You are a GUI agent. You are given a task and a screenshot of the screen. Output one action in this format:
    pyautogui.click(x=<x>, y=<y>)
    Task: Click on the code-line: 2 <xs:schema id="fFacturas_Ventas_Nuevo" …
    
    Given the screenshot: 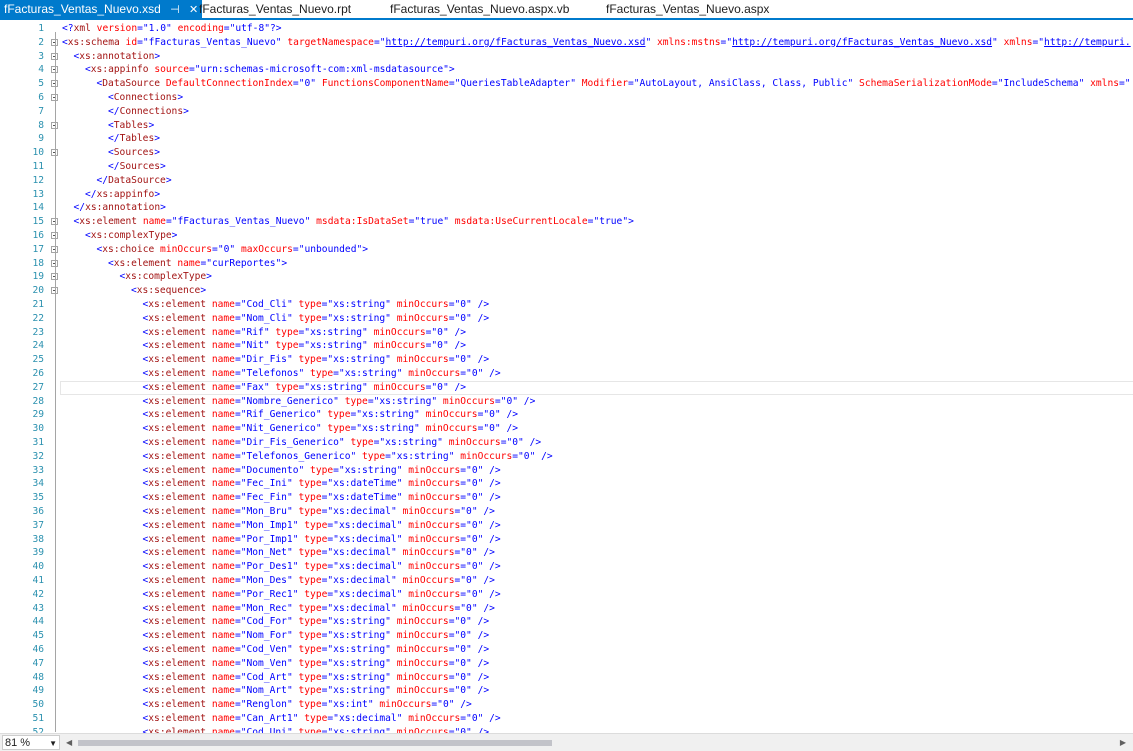 What is the action you would take?
    pyautogui.click(x=566, y=43)
    